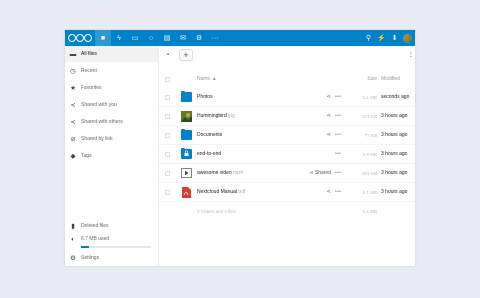  What do you see at coordinates (119, 38) in the screenshot?
I see `activity-icon: ϟ` at bounding box center [119, 38].